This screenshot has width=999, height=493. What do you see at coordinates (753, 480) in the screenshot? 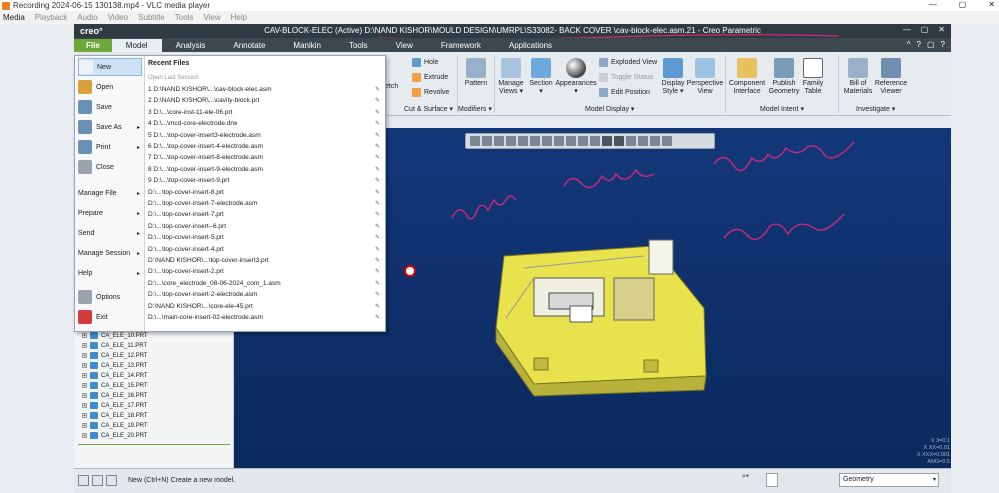
I see `find-icon: ⌕▾` at bounding box center [753, 480].